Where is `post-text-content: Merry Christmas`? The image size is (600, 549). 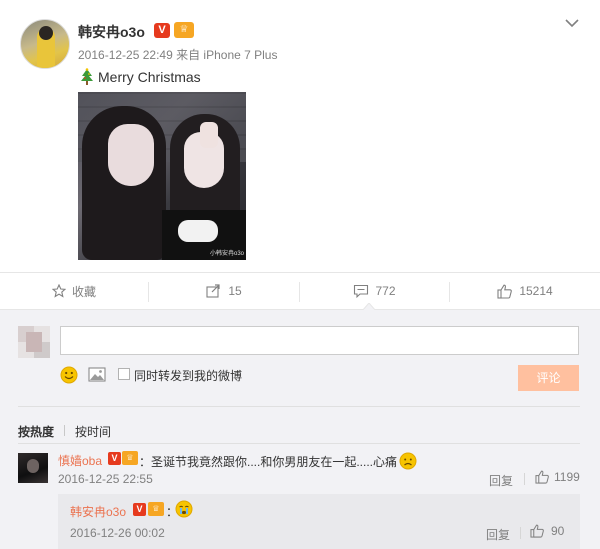 post-text-content: Merry Christmas is located at coordinates (149, 77).